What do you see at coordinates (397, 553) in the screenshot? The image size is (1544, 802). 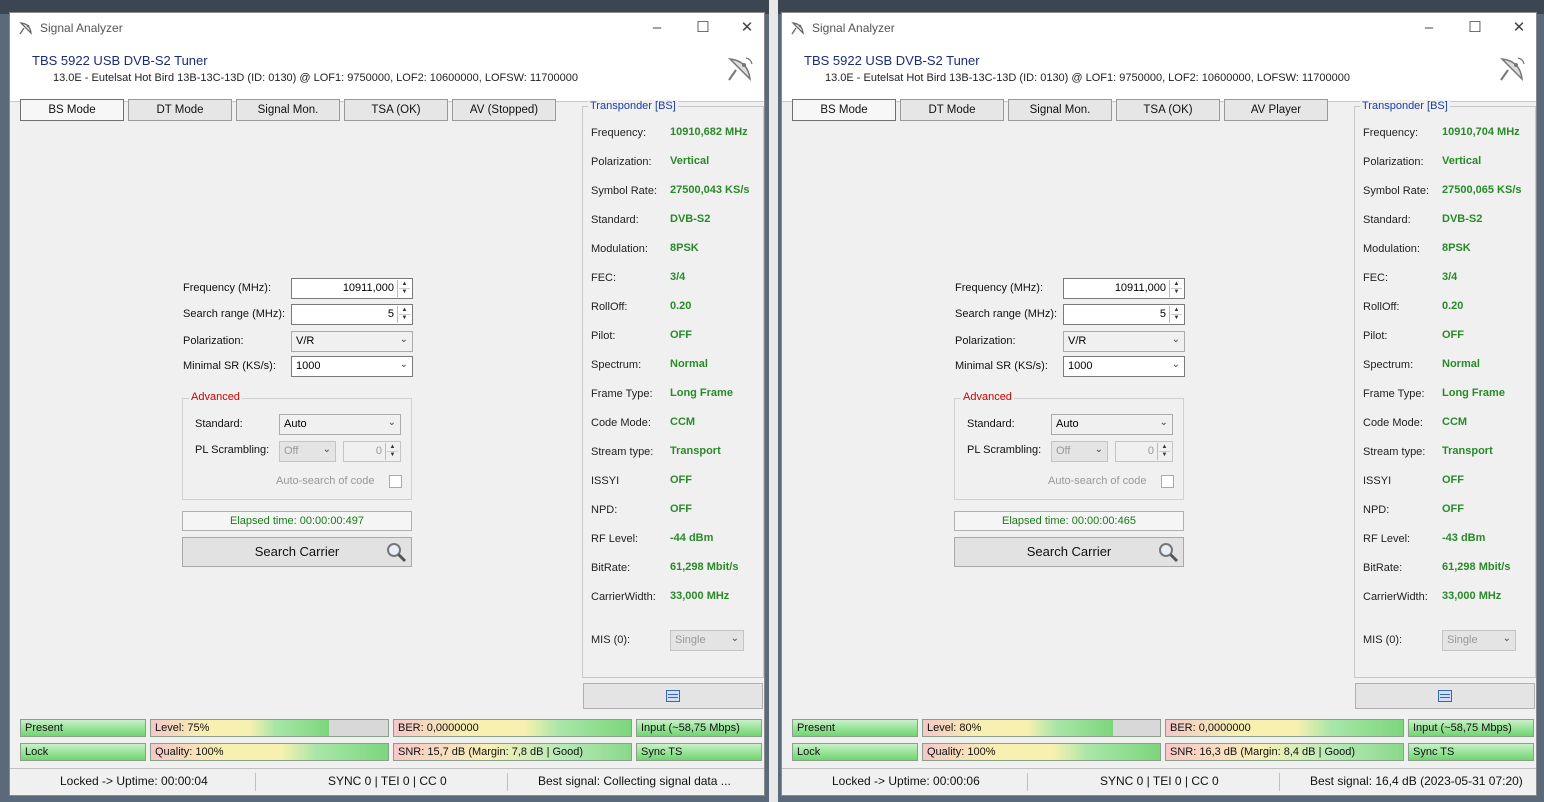 I see `magnifier-icon` at bounding box center [397, 553].